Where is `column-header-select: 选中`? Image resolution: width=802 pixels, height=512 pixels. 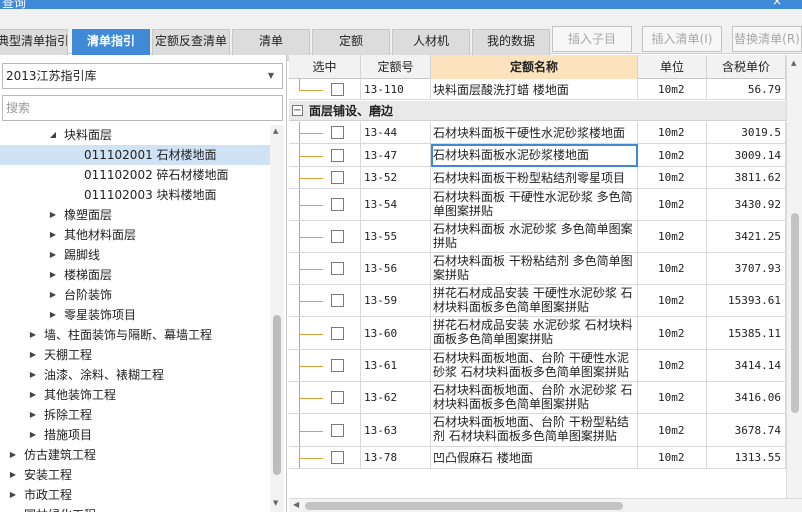 column-header-select: 选中 is located at coordinates (325, 67).